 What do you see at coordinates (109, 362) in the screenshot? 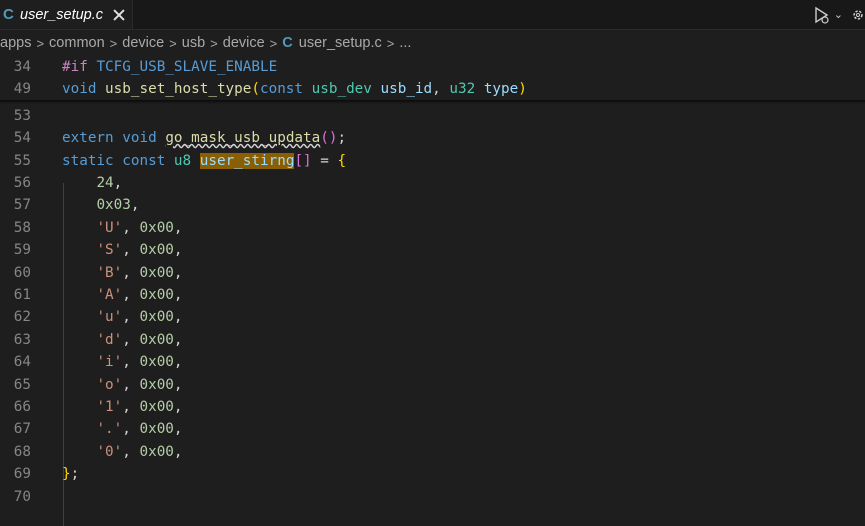
I see `code-token: 'i'` at bounding box center [109, 362].